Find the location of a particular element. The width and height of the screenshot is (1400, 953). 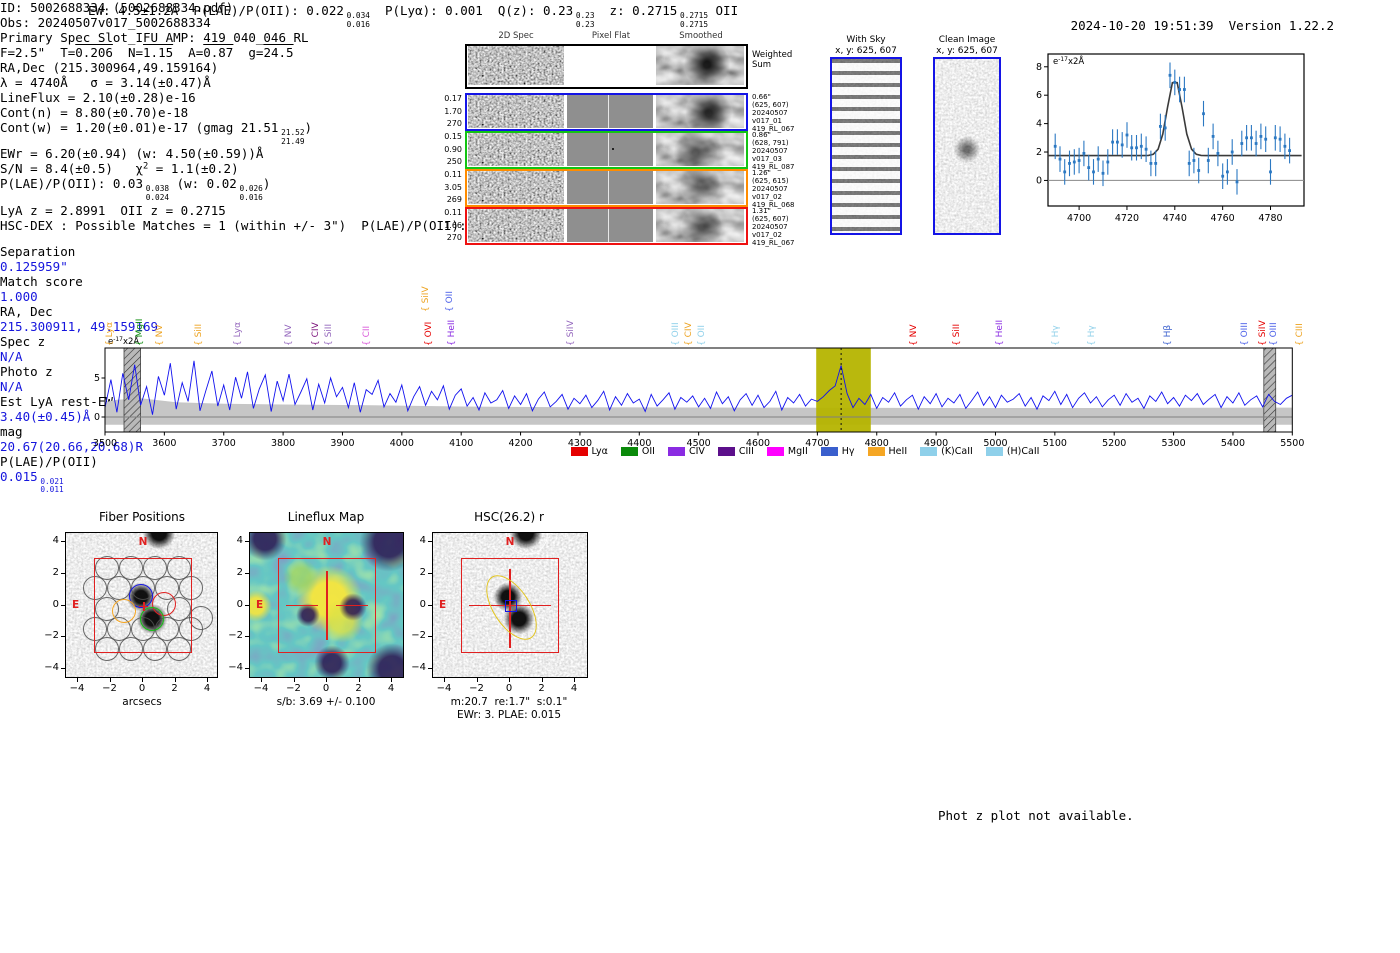

text-segment: ) is located at coordinates (308, 127).